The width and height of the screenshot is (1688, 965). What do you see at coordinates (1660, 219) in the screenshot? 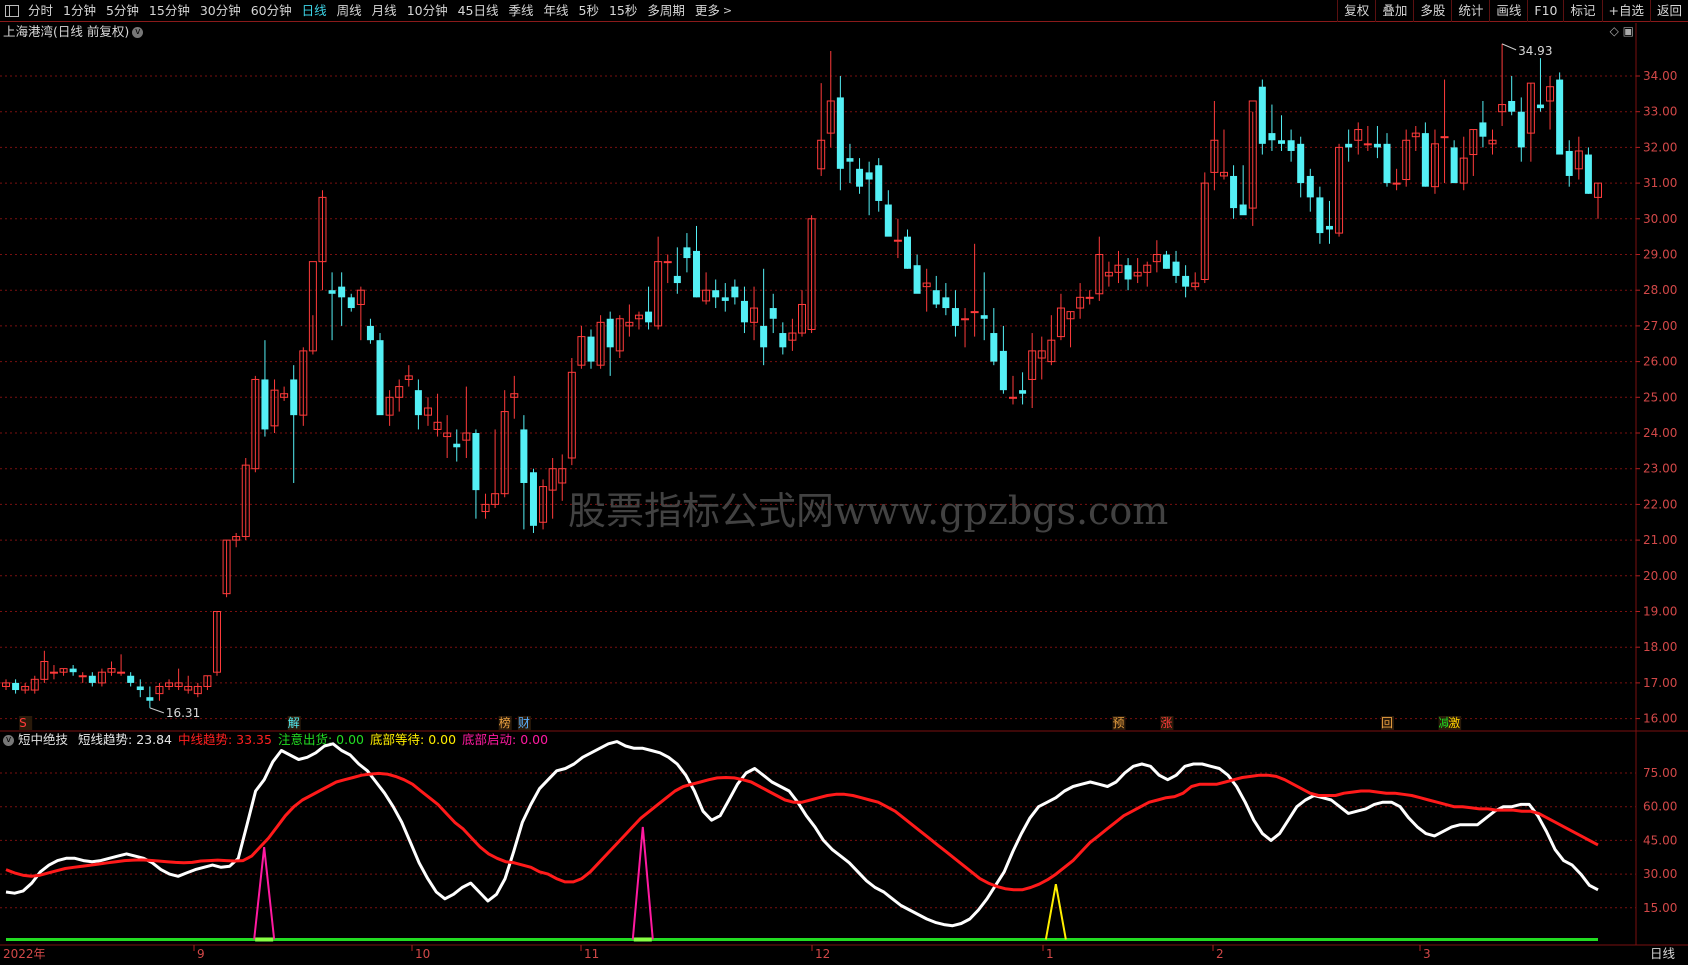
I see `price-tick-label: 30.00` at bounding box center [1660, 219].